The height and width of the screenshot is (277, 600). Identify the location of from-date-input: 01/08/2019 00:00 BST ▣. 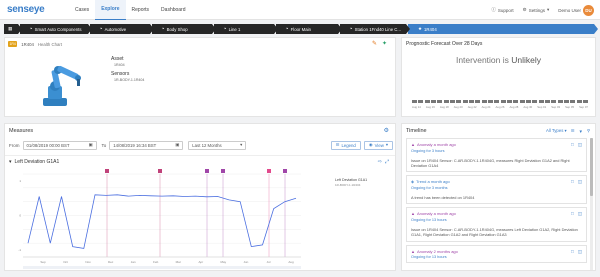
(59, 145).